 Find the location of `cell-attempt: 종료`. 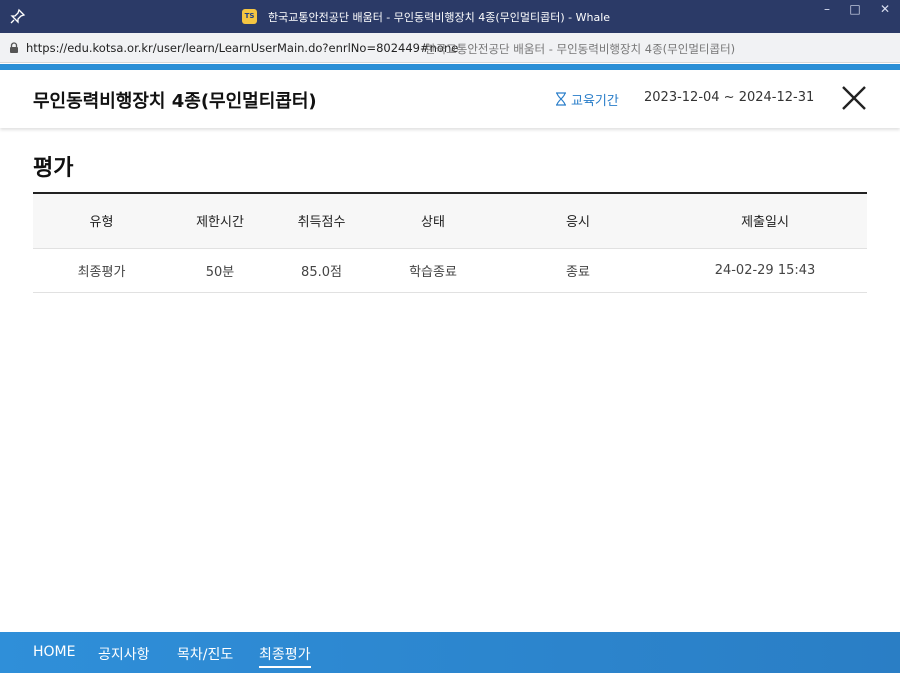

cell-attempt: 종료 is located at coordinates (578, 270).